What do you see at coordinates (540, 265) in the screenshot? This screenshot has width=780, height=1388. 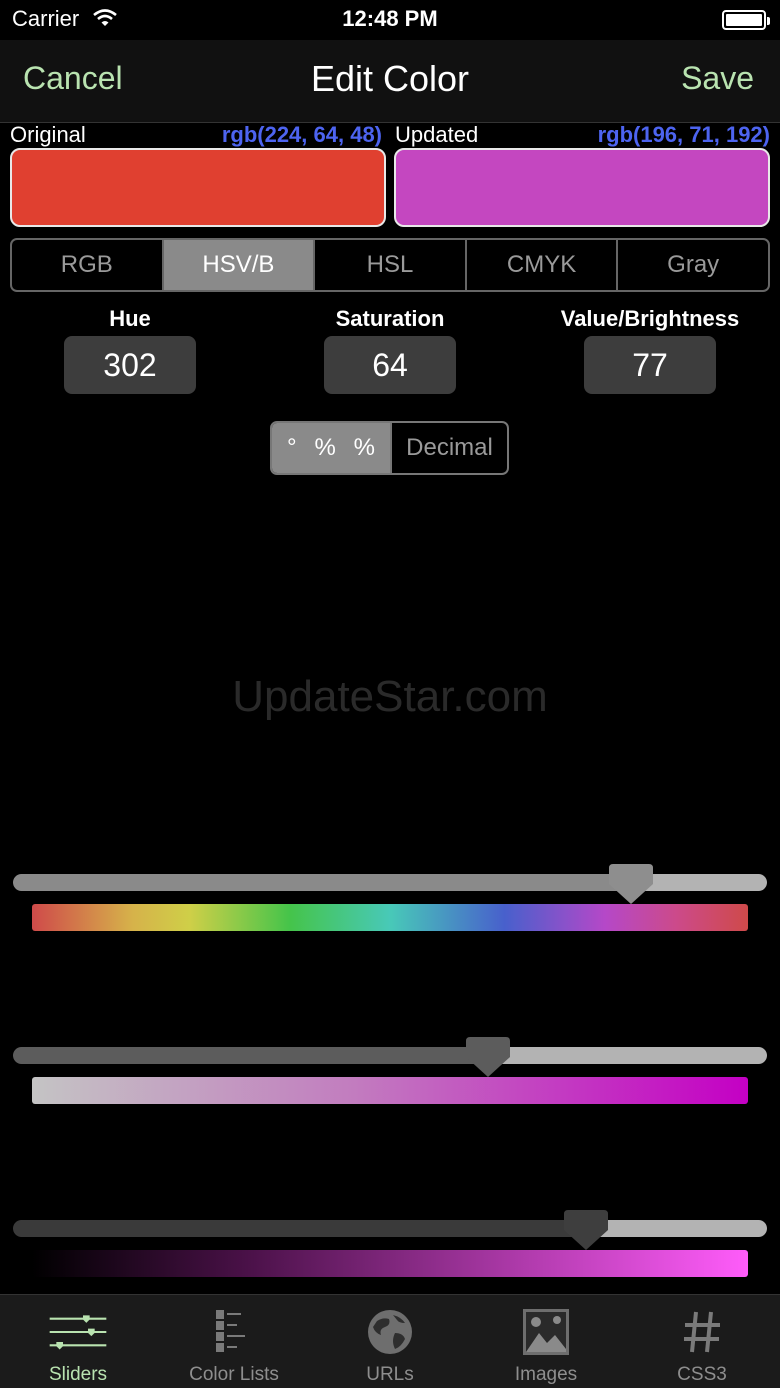 I see `tab-cmyk: CMYK` at bounding box center [540, 265].